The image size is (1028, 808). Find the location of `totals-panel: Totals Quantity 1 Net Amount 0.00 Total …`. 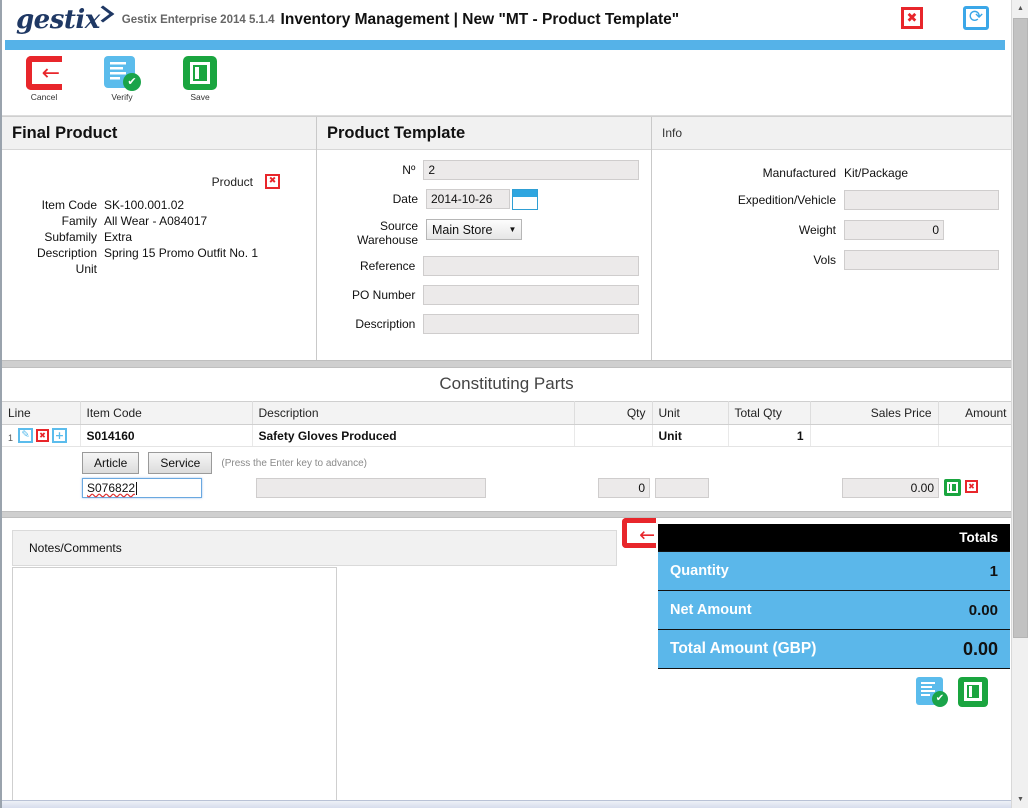

totals-panel: Totals Quantity 1 Net Amount 0.00 Total … is located at coordinates (834, 615).